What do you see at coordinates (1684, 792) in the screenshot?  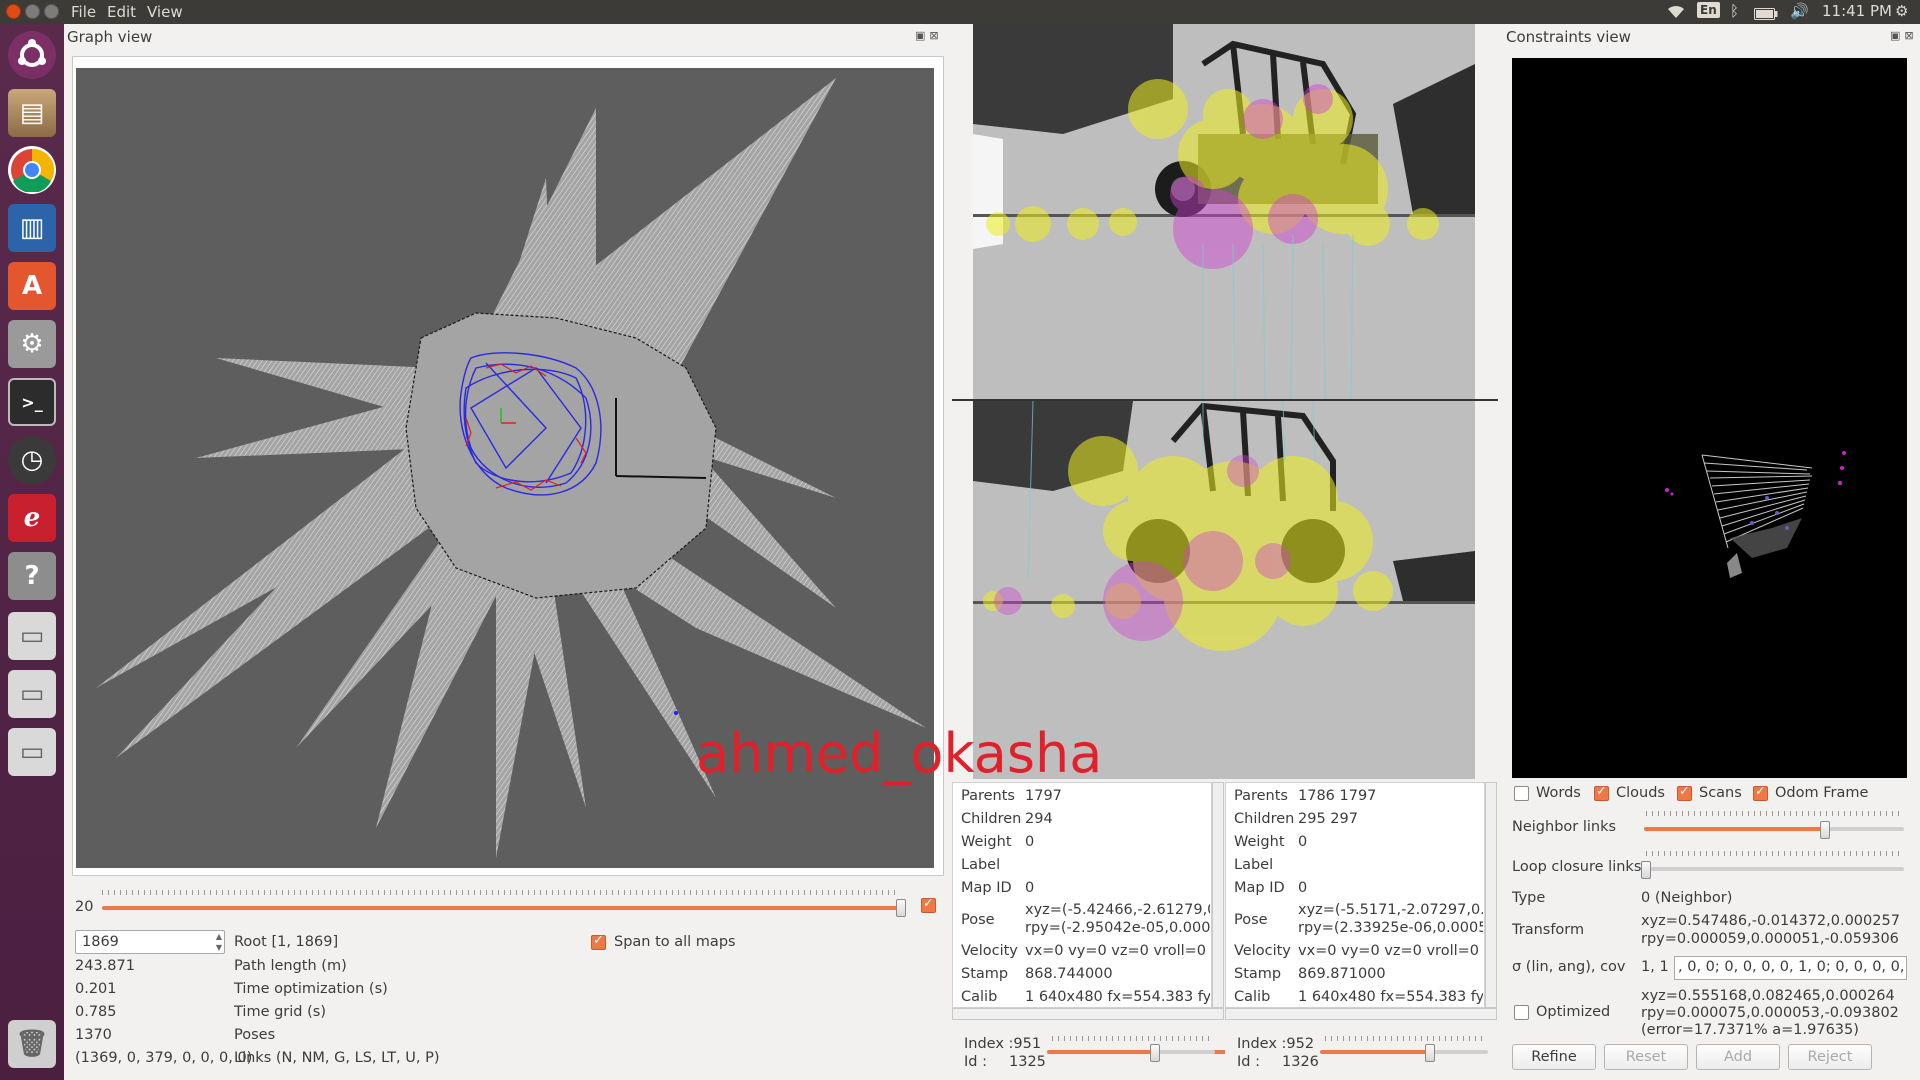 I see `scans-checkbox` at bounding box center [1684, 792].